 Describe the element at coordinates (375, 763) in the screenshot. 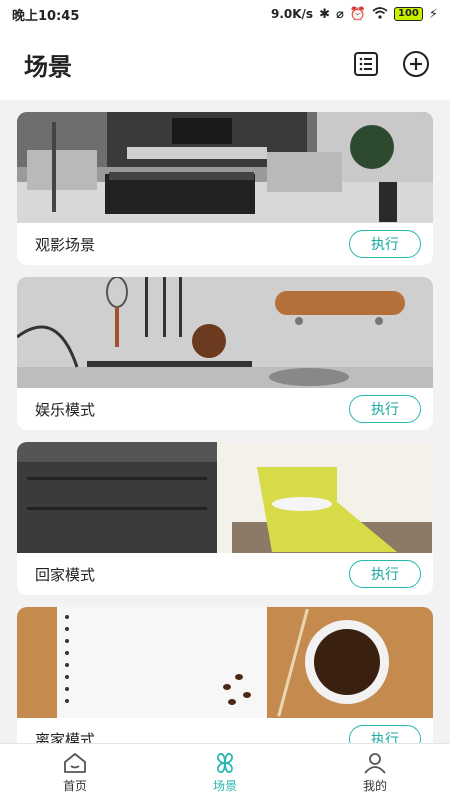

I see `profile-icon` at that location.